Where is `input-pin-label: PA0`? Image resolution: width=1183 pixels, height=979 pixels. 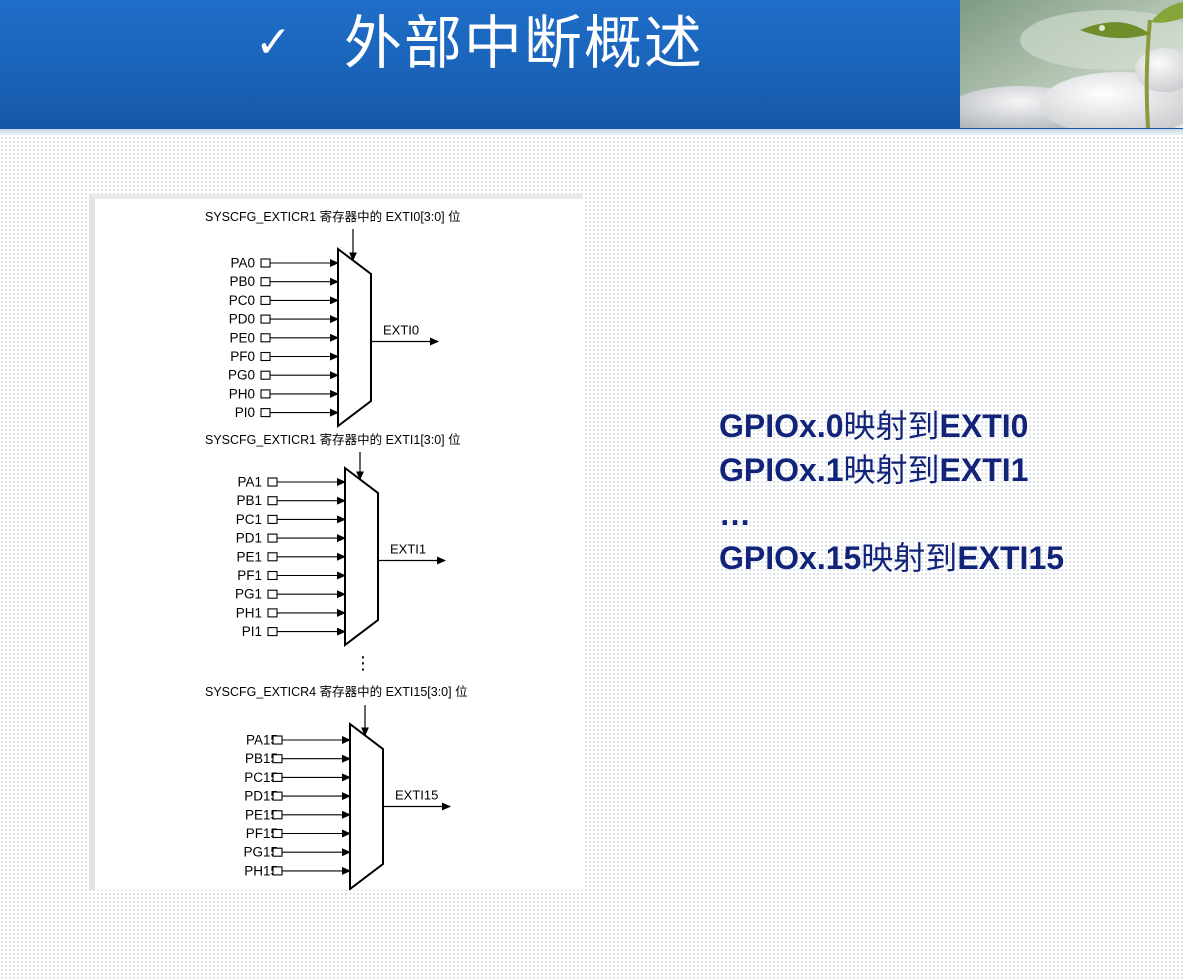
input-pin-label: PA0 is located at coordinates (242, 263).